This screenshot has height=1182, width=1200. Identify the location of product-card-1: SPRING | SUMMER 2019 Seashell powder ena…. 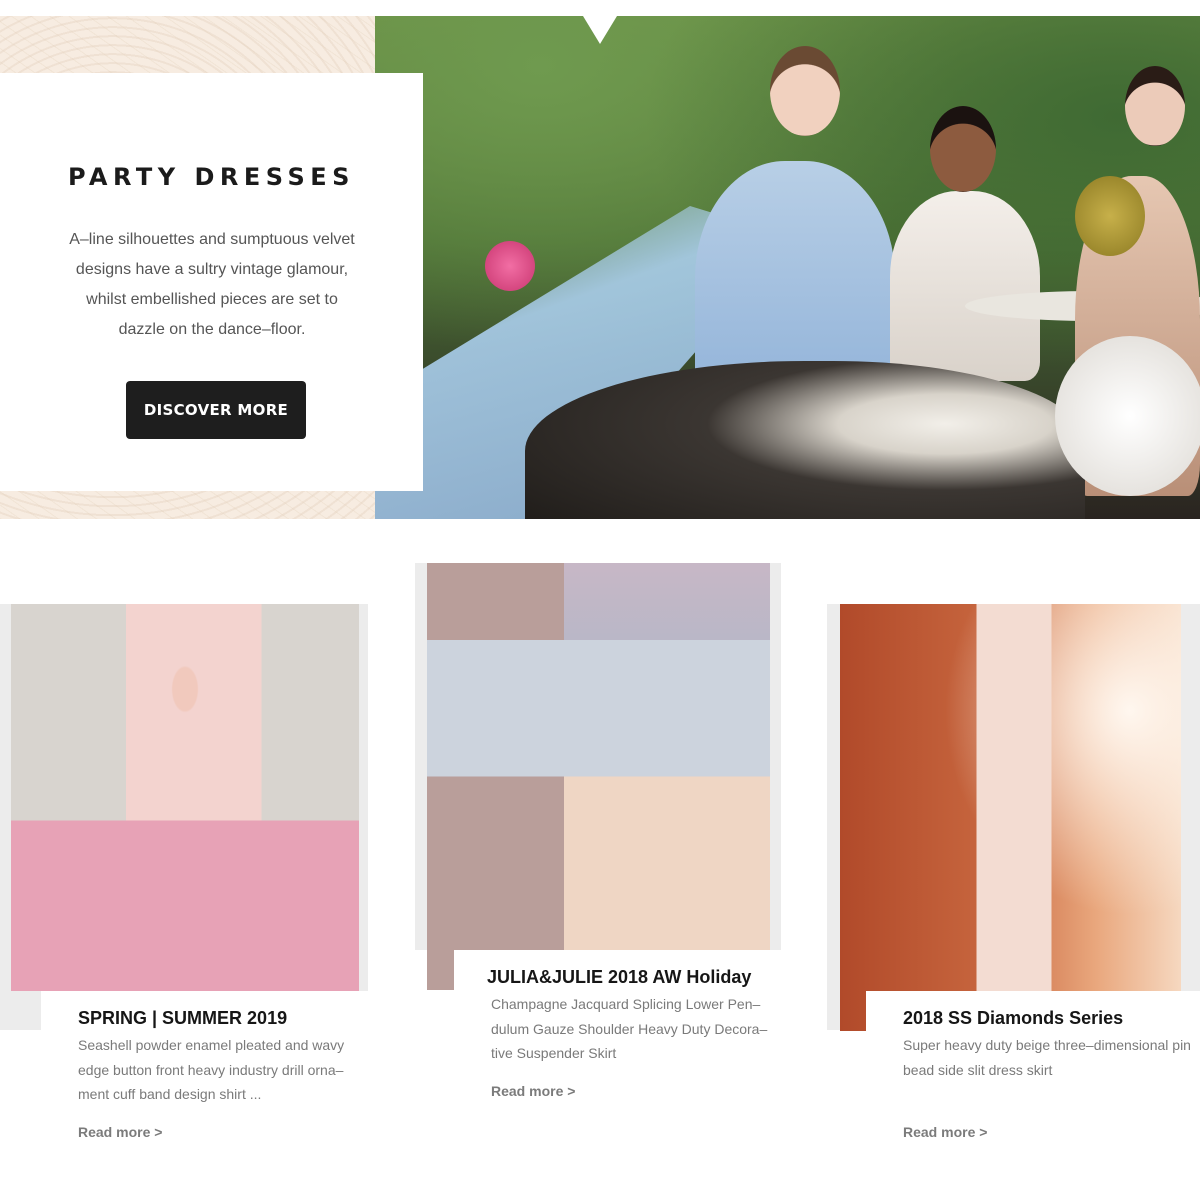
(204, 1086).